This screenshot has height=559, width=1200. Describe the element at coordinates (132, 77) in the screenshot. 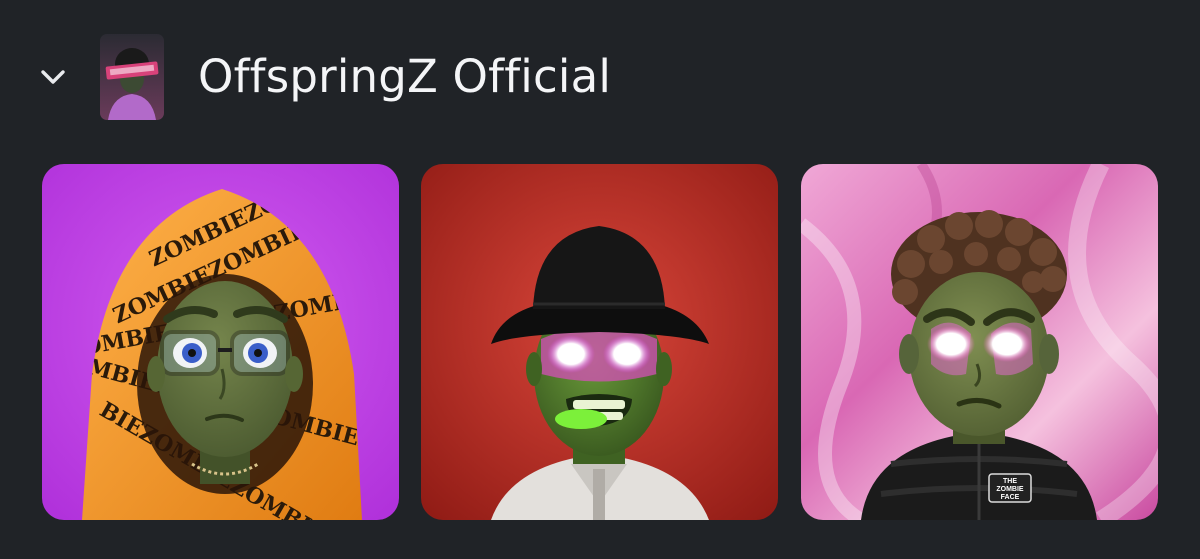

I see `collection-avatar` at that location.